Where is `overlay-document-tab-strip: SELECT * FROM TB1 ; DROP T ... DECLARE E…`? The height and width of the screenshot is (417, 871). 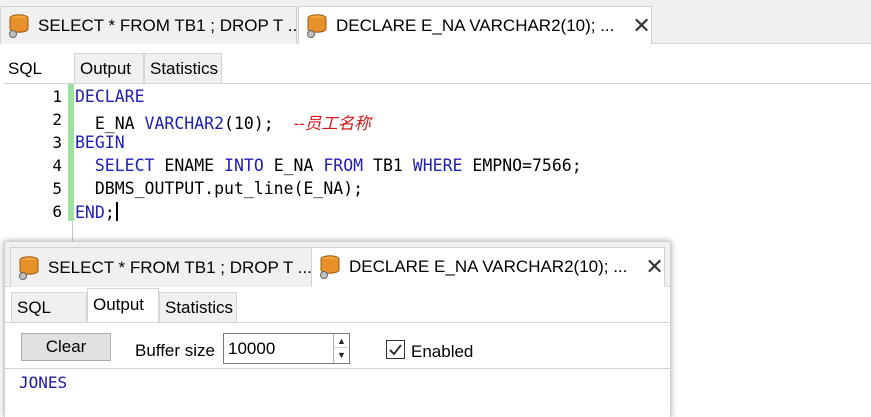 overlay-document-tab-strip: SELECT * FROM TB1 ; DROP T ... DECLARE E… is located at coordinates (337, 264).